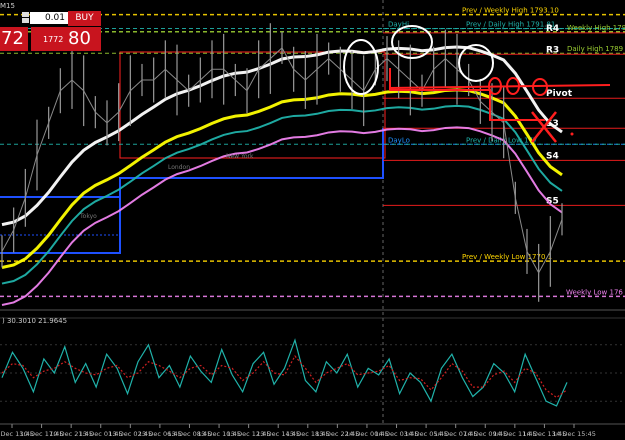 Image resolution: width=625 pixels, height=440 pixels. Describe the element at coordinates (284, 377) in the screenshot. I see `osc-signal-line` at that location.